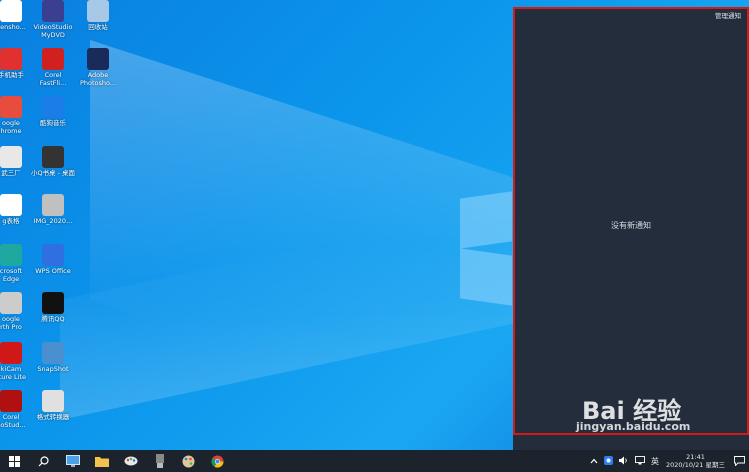 The height and width of the screenshot is (472, 749). What do you see at coordinates (11, 255) in the screenshot?
I see `edge-icon` at bounding box center [11, 255].